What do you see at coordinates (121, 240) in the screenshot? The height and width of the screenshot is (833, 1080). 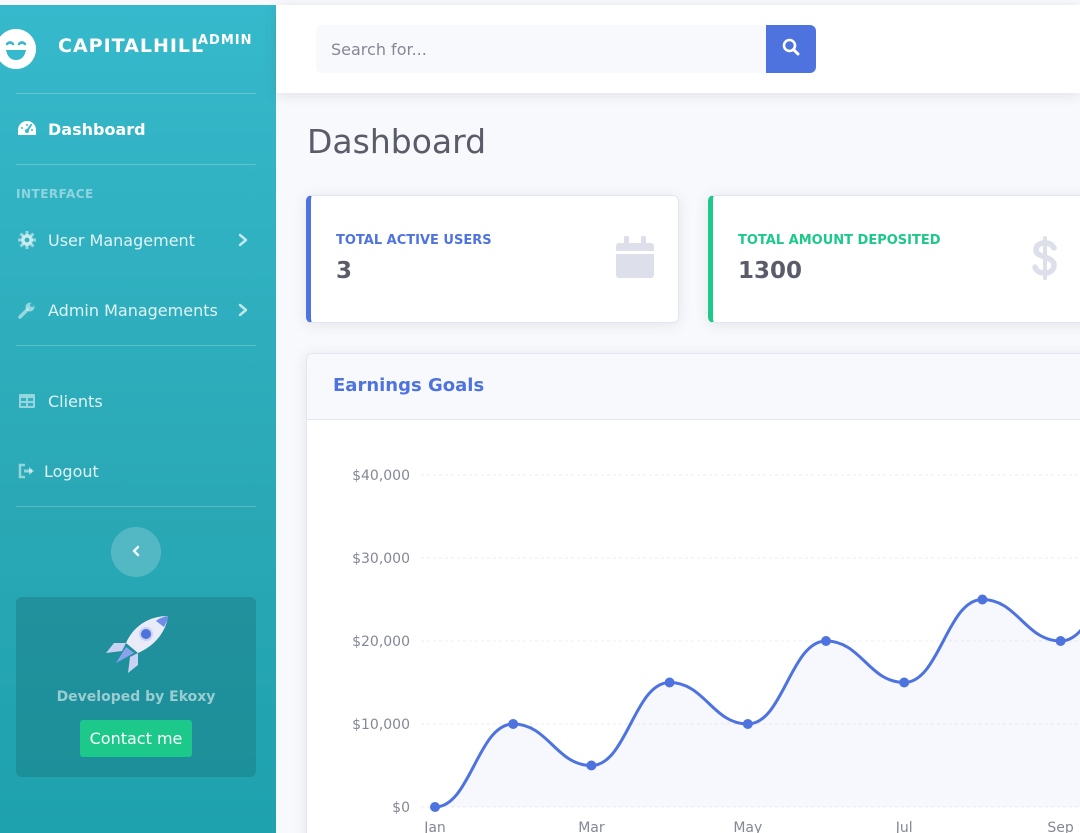 I see `sidebar-item-label: User Management` at bounding box center [121, 240].